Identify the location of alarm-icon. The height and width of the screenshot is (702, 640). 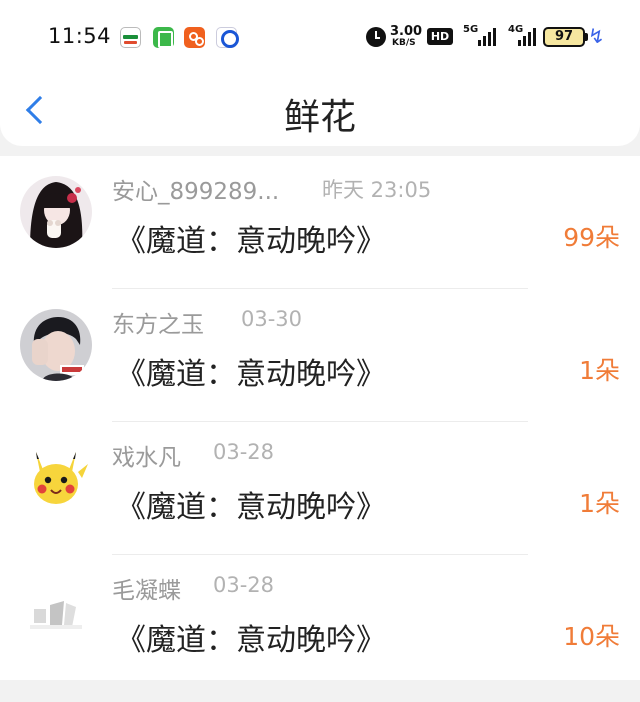
(376, 37).